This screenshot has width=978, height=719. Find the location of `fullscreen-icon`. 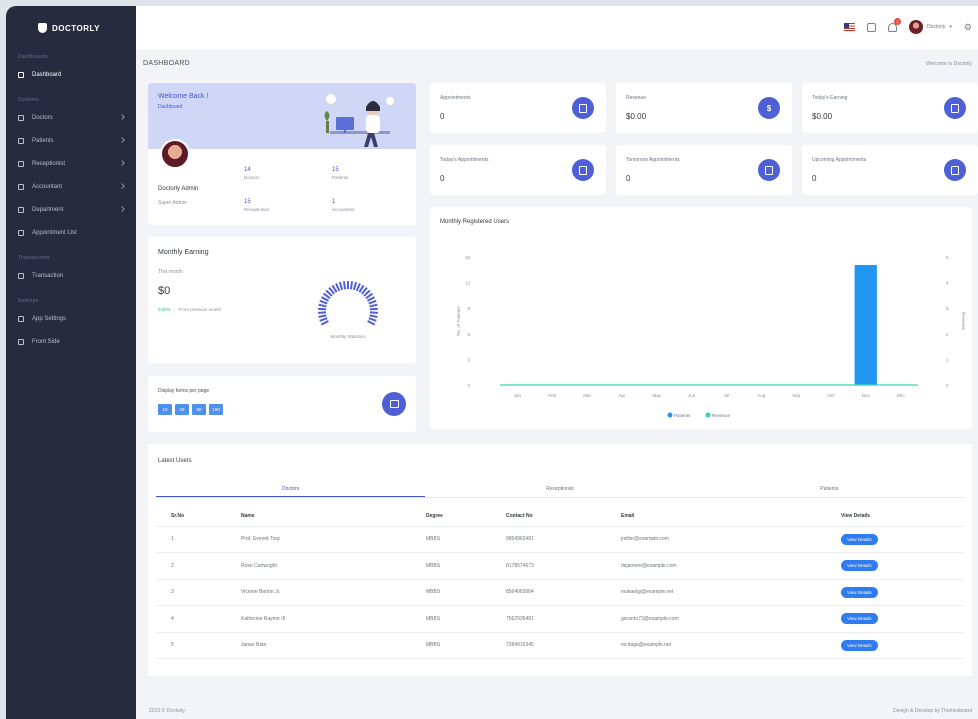

fullscreen-icon is located at coordinates (872, 27).